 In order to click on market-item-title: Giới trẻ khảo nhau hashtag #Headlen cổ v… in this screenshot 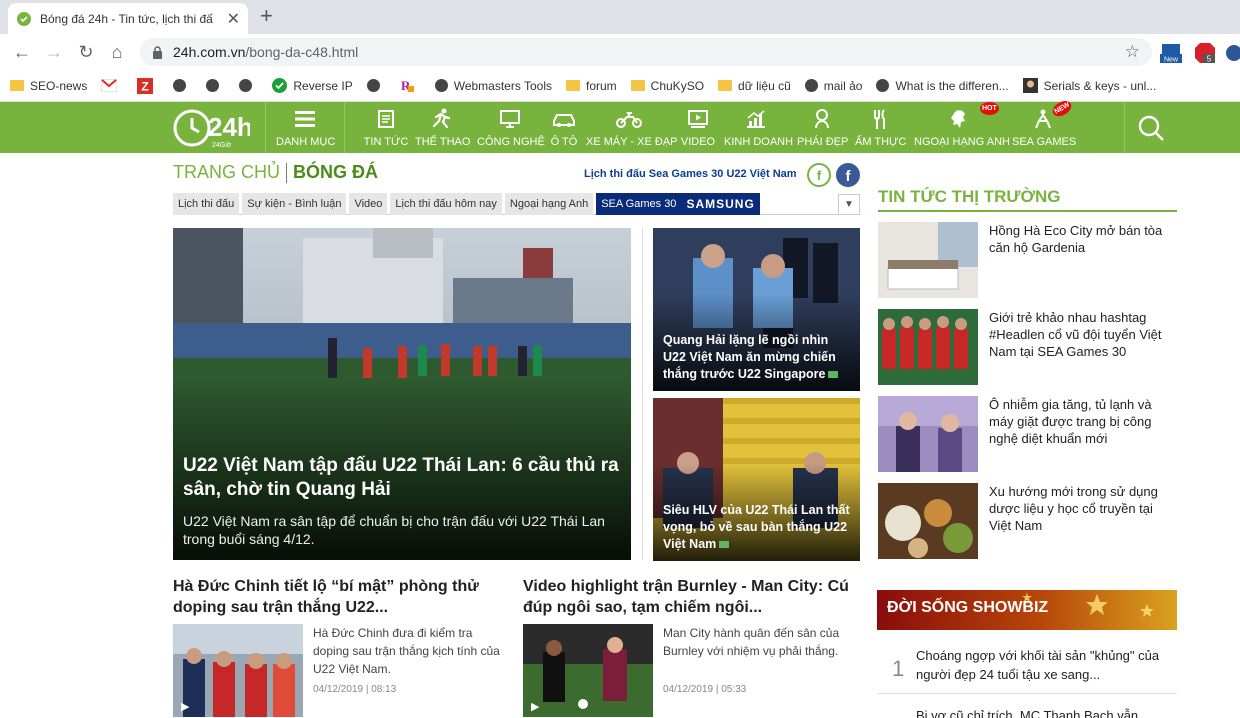, I will do `click(1081, 334)`.